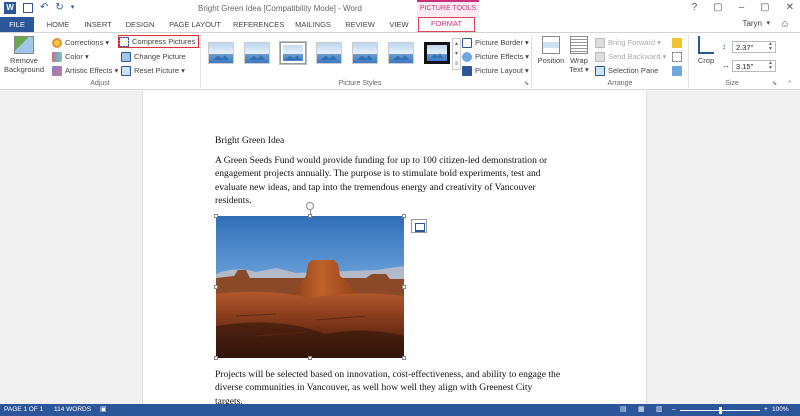 The height and width of the screenshot is (416, 800). What do you see at coordinates (790, 83) in the screenshot?
I see `collapse-ribbon-icon: ˄` at bounding box center [790, 83].